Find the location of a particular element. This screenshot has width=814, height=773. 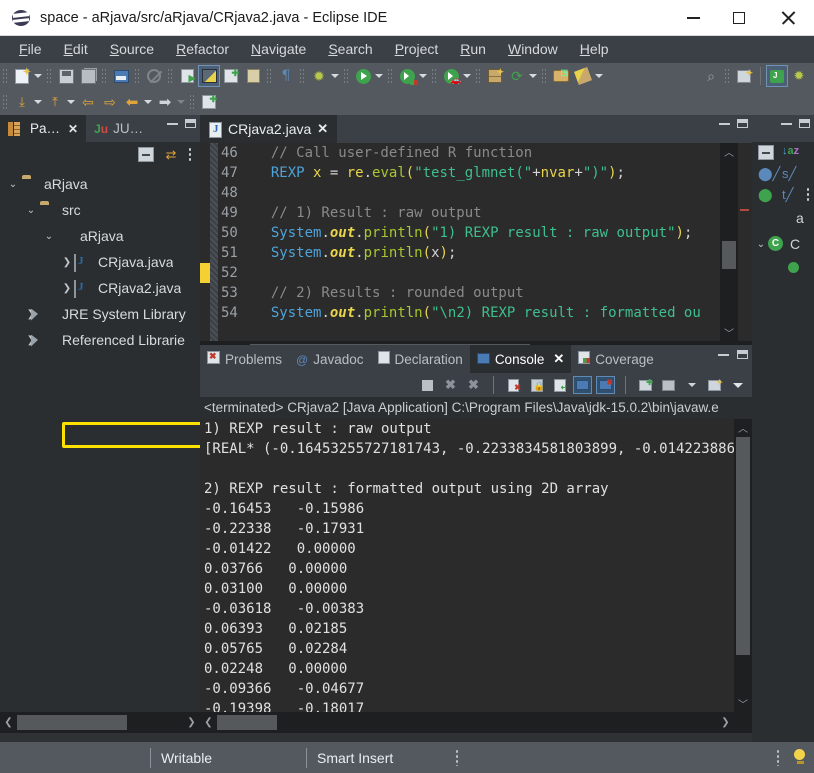

console-hscrollbar: ❮ ❯ is located at coordinates (476, 722).